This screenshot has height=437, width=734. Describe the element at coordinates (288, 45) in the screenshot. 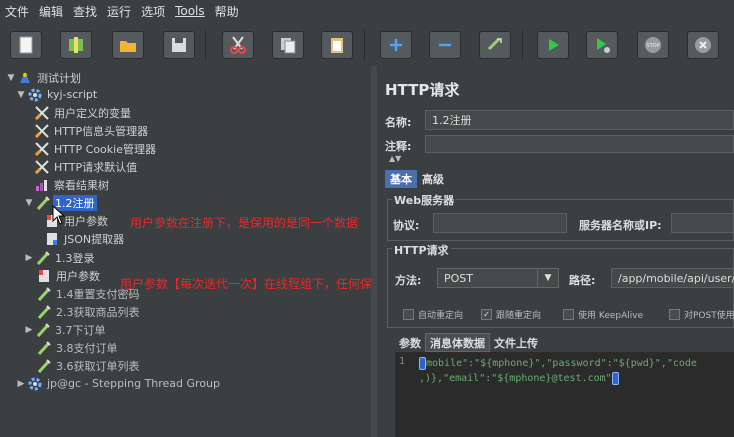

I see `copy-button` at that location.